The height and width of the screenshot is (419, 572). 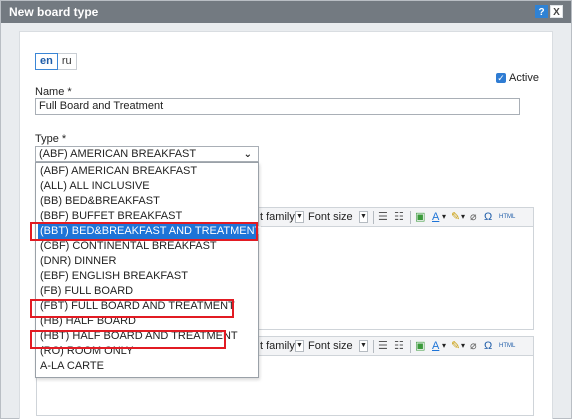 What do you see at coordinates (132, 308) in the screenshot?
I see `highlight-box-fbt` at bounding box center [132, 308].